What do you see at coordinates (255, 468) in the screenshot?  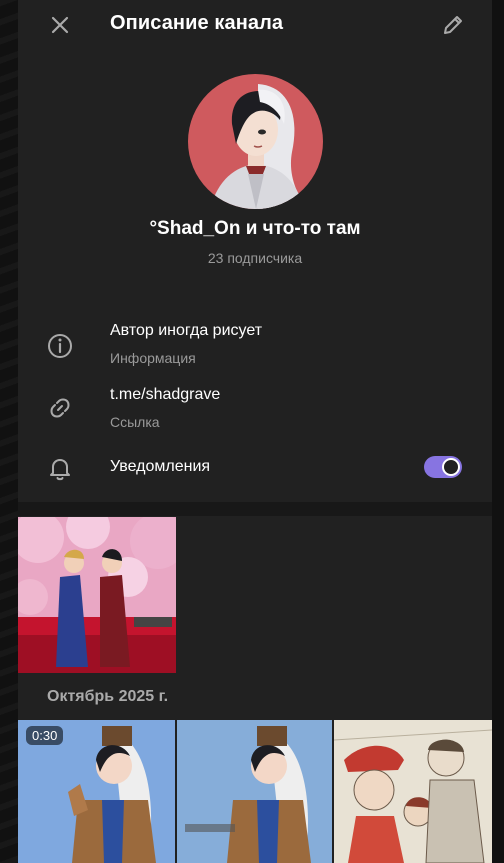 I see `notifications-row: Уведомления` at bounding box center [255, 468].